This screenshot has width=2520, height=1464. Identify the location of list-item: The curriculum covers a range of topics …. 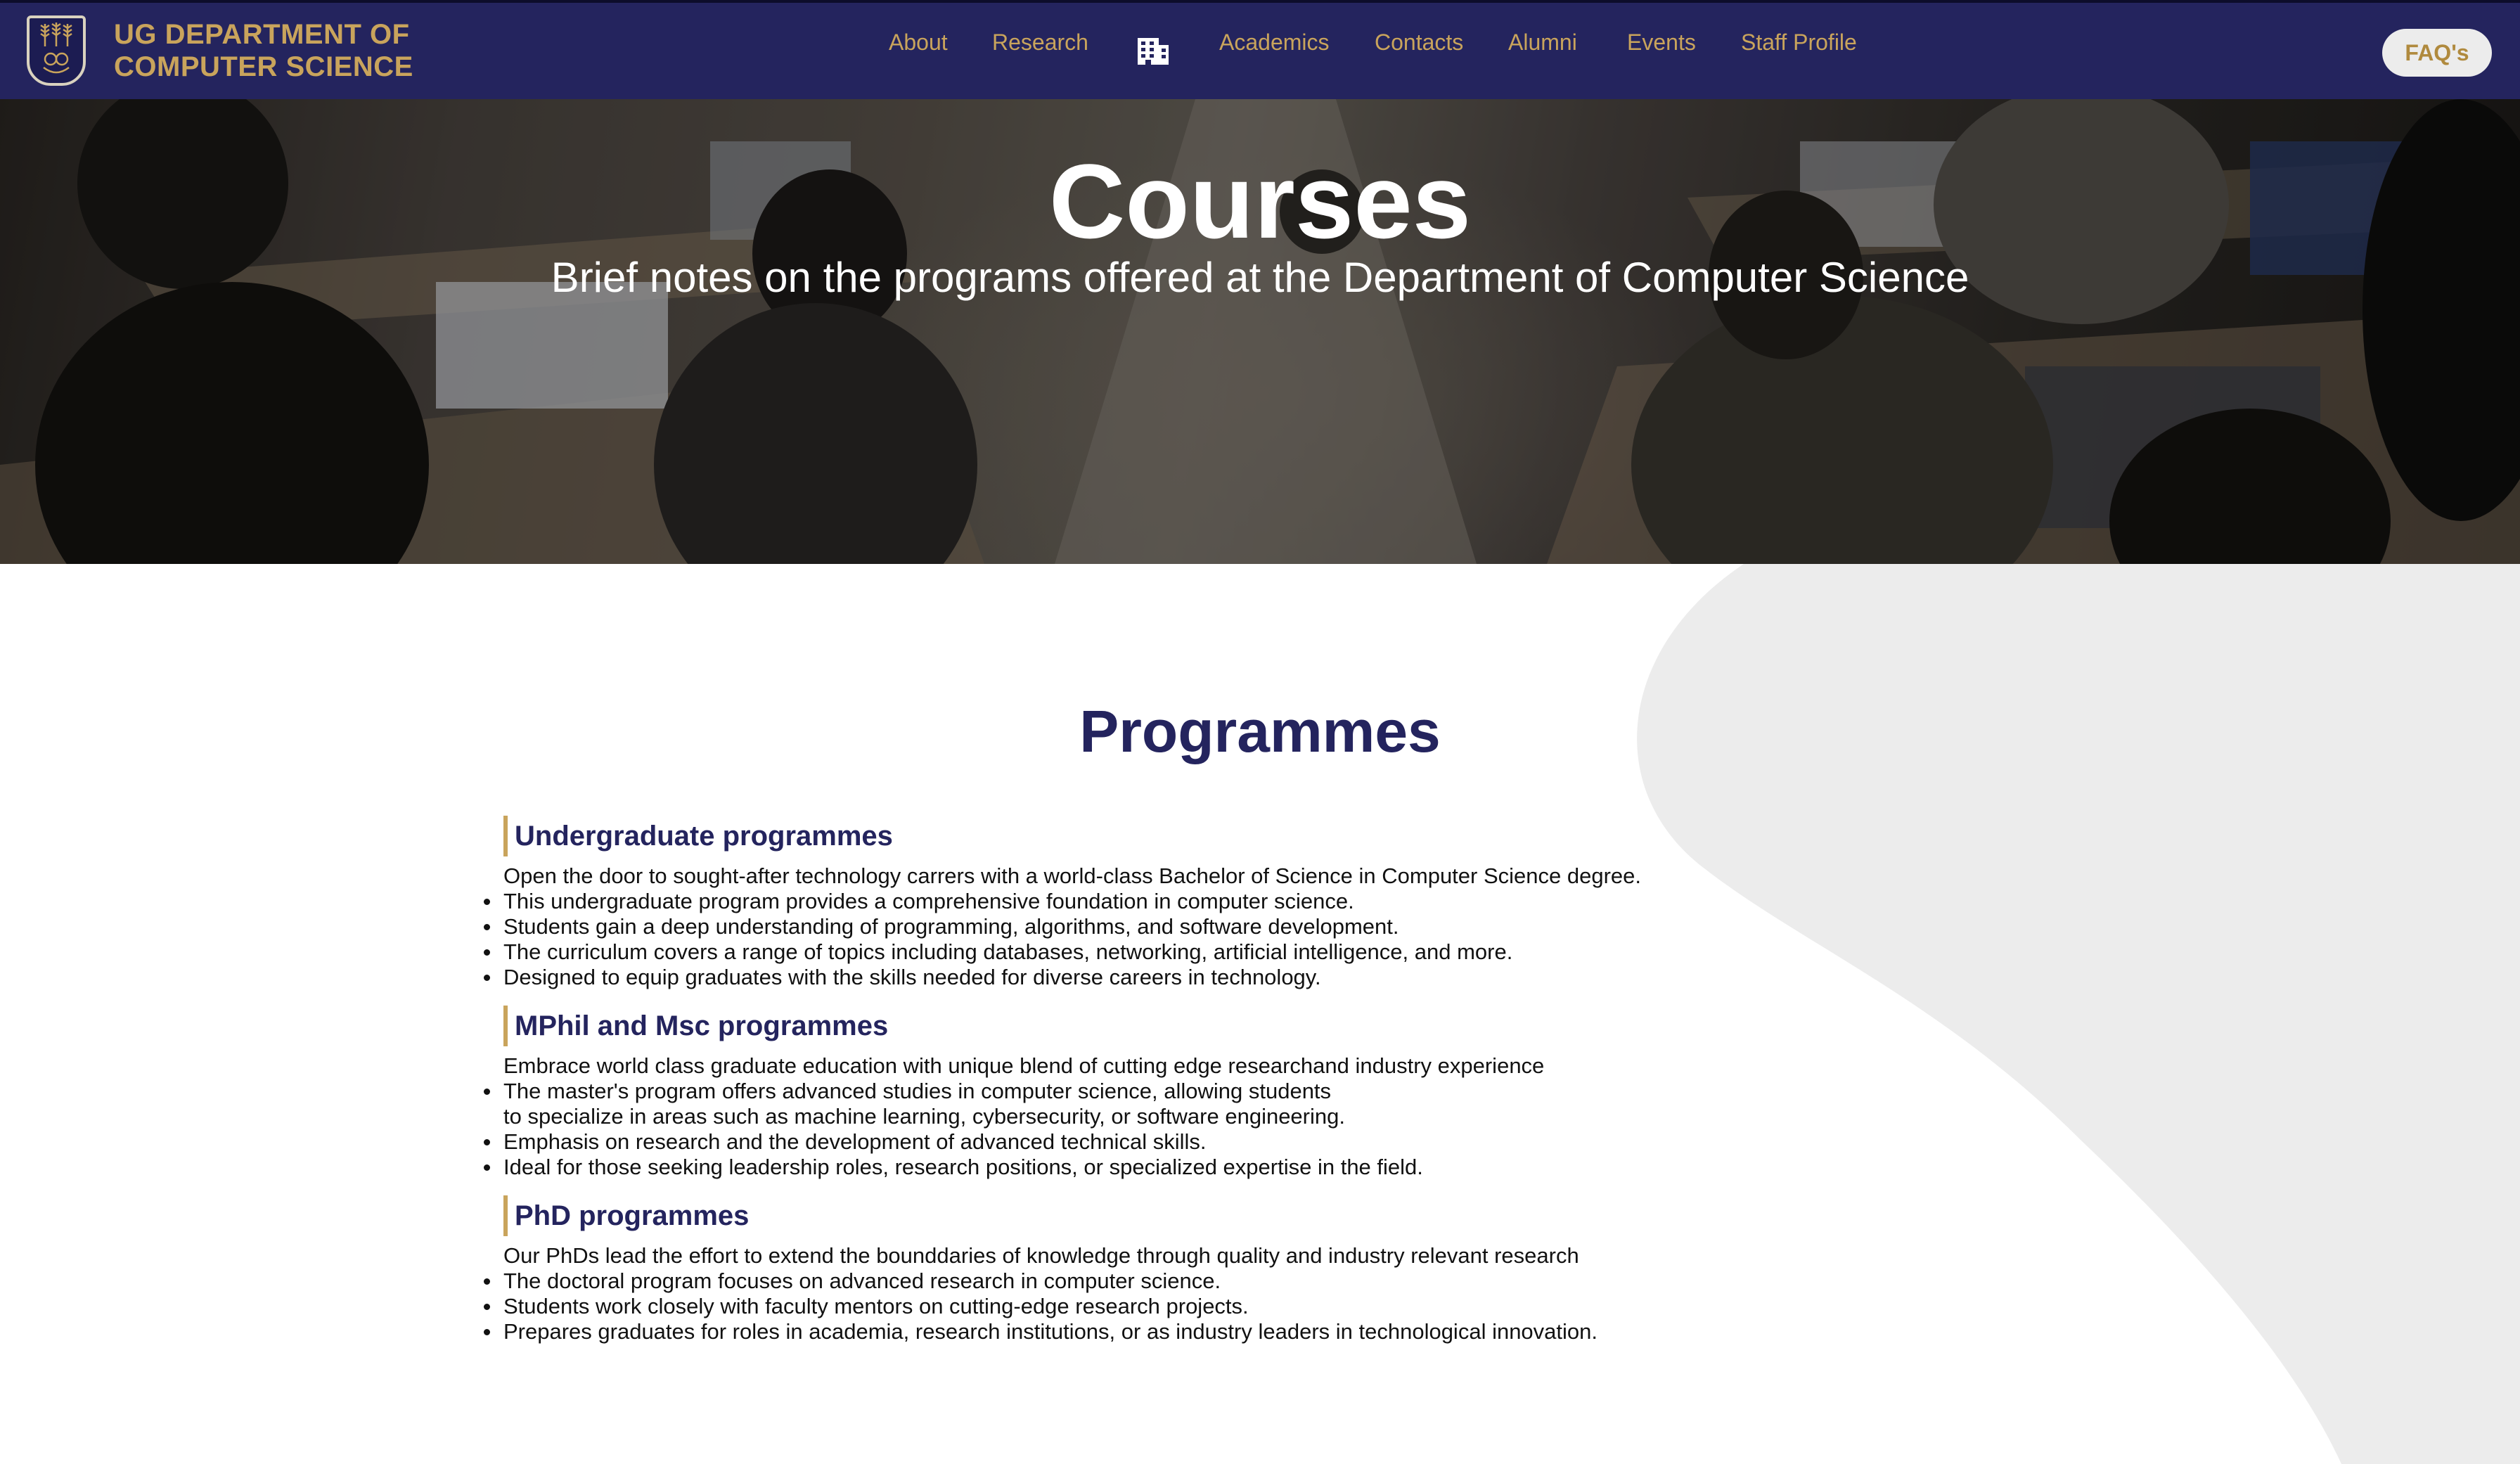
(1161, 952).